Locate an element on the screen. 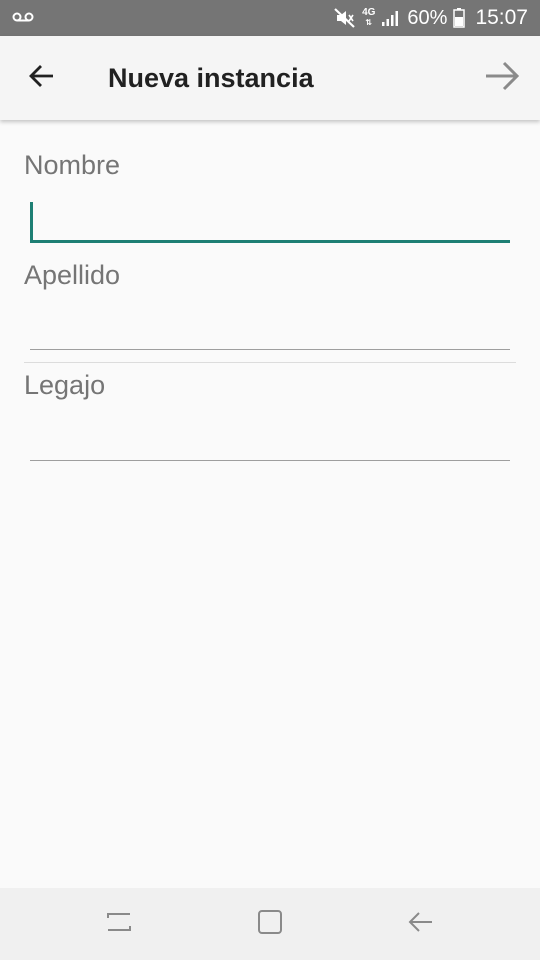 This screenshot has height=960, width=540. recents-icon is located at coordinates (119, 924).